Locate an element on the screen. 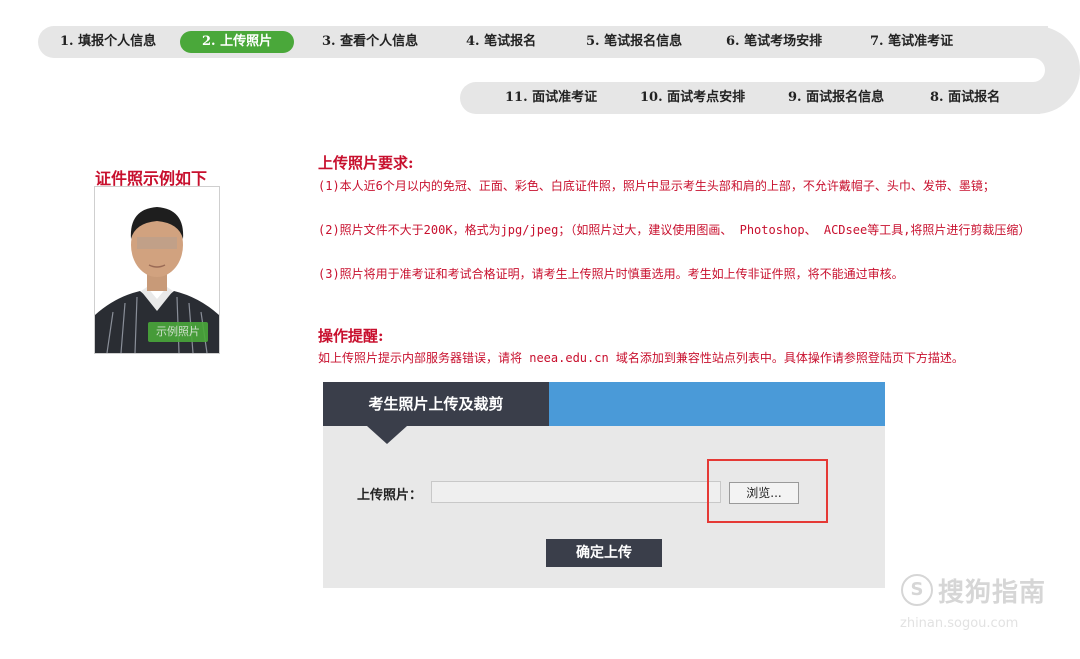 The image size is (1080, 659). tab-pointer-icon is located at coordinates (387, 435).